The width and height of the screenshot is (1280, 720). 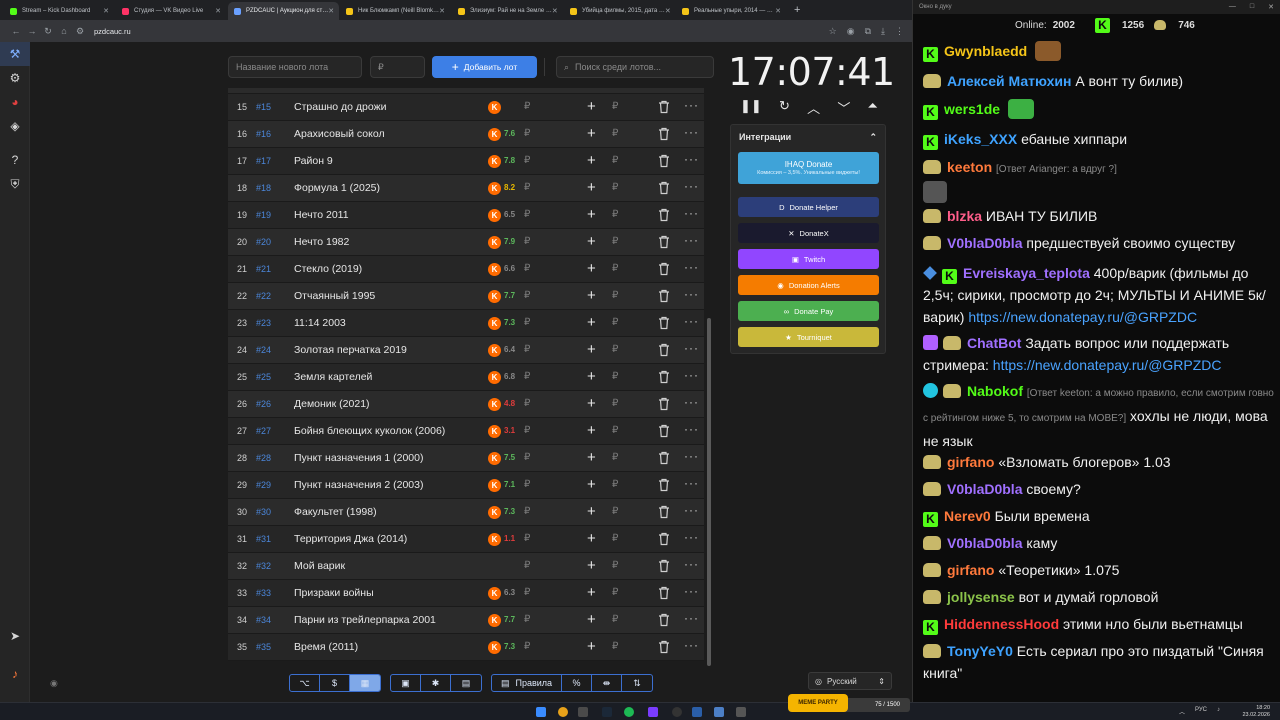 I want to click on new-tab-icon: +, so click(x=797, y=10).